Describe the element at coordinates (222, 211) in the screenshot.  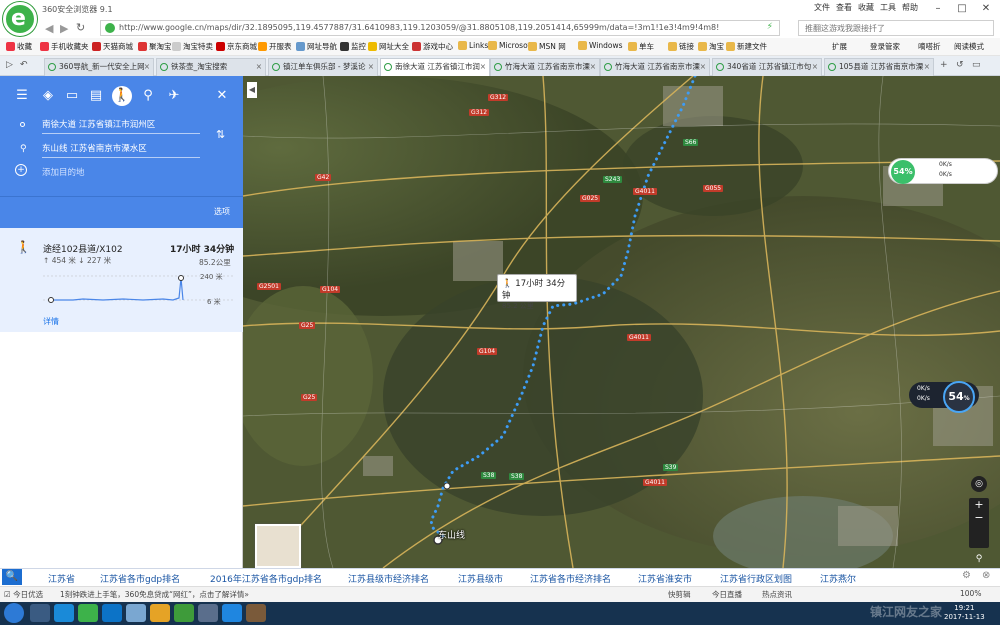
I see `options-button: 选项` at that location.